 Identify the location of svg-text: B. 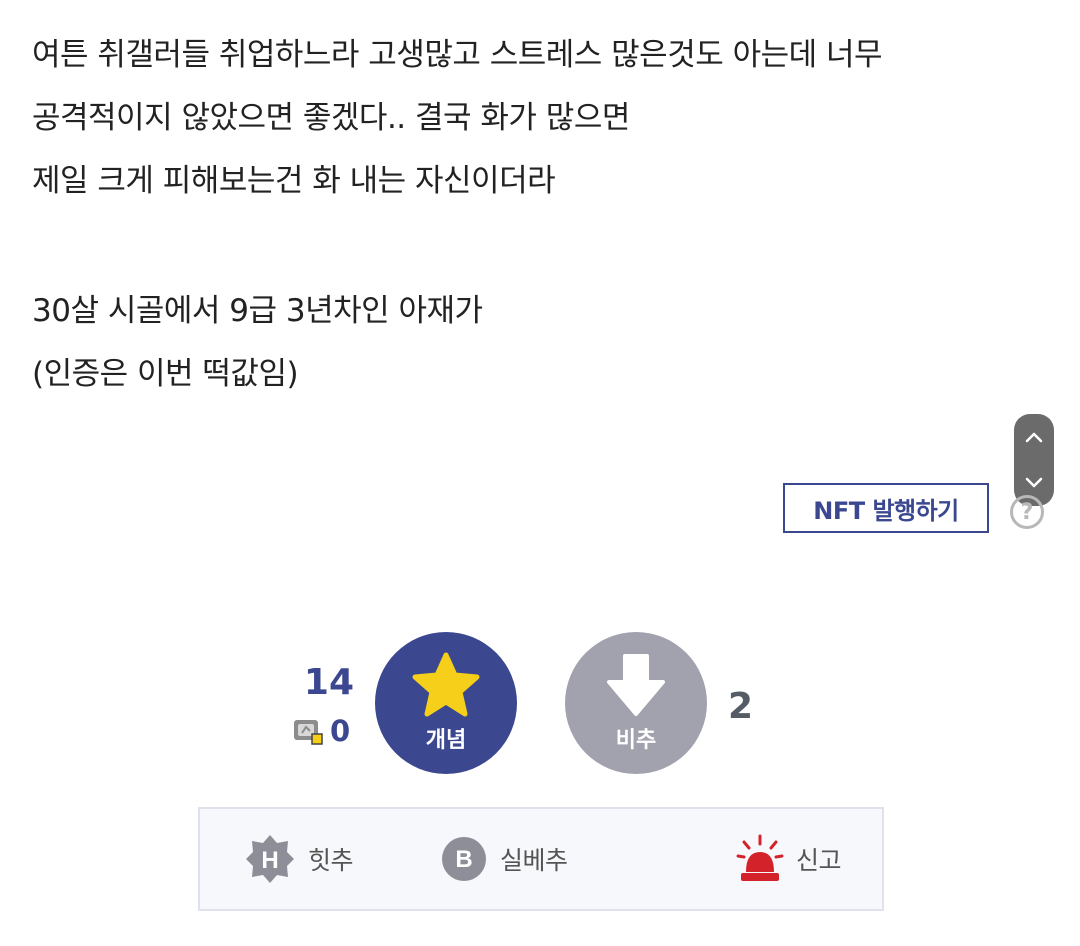
(463, 859).